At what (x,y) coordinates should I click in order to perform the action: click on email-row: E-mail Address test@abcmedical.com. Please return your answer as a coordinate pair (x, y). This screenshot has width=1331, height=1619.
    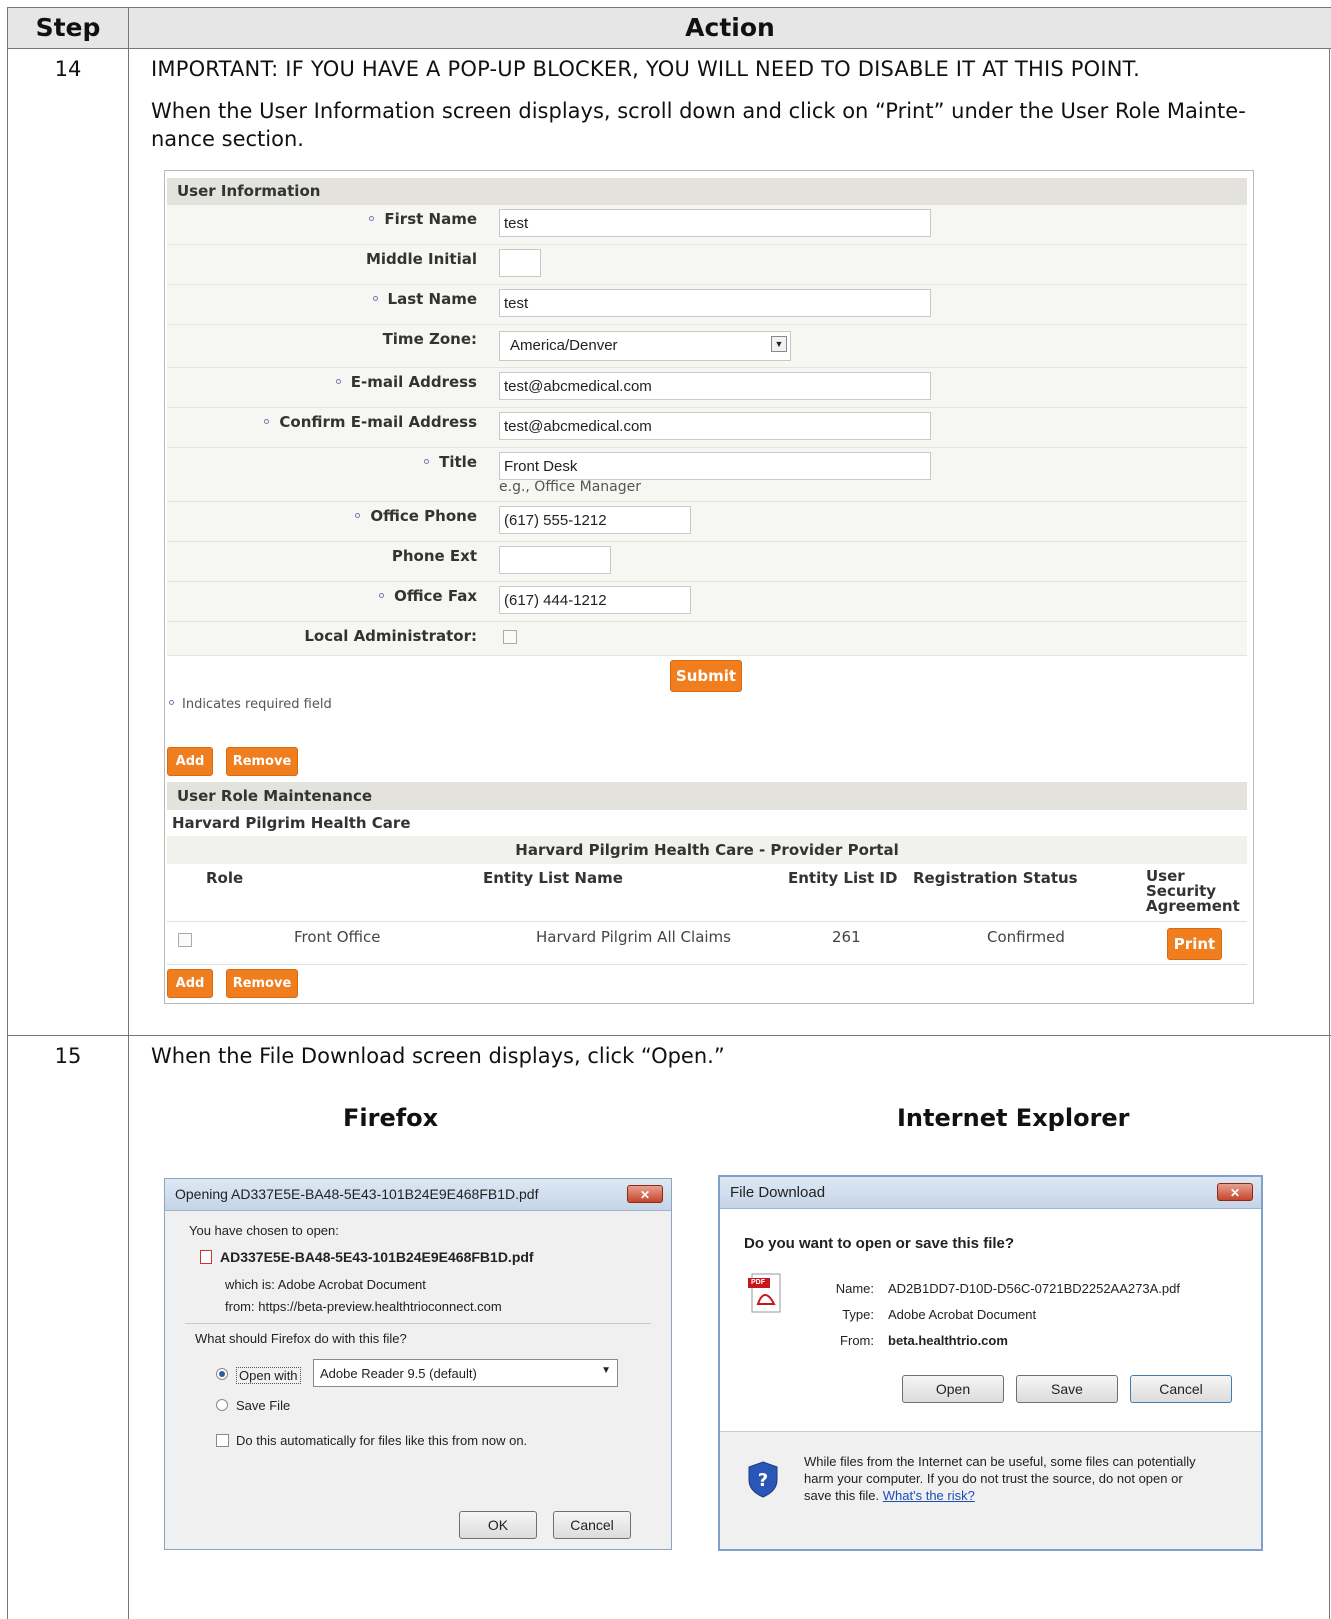
    Looking at the image, I should click on (707, 388).